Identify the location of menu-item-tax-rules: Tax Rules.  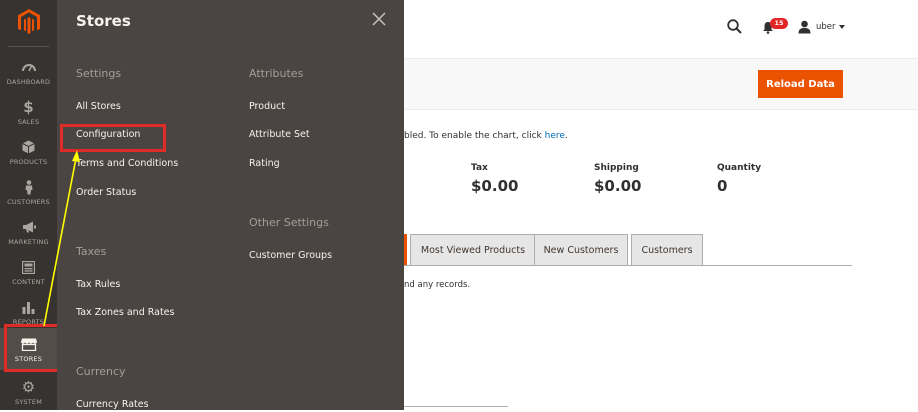
(98, 284).